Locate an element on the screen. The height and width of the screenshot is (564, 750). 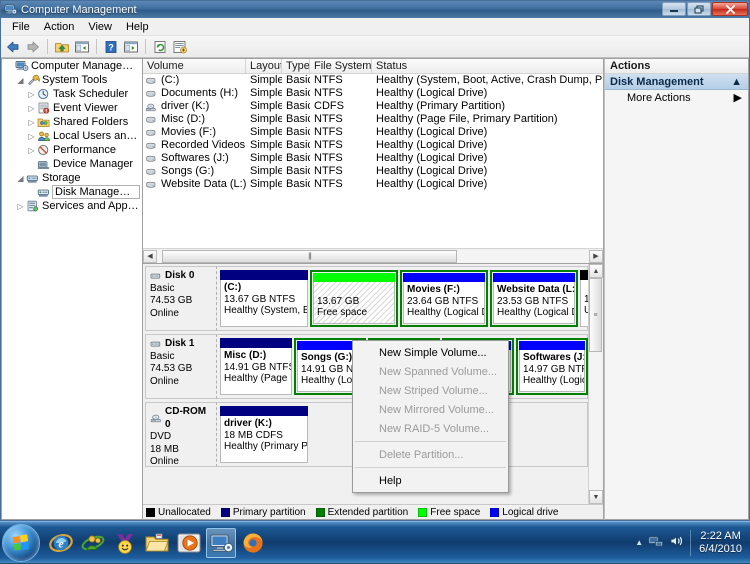
help-icon: ? is located at coordinates (111, 47).